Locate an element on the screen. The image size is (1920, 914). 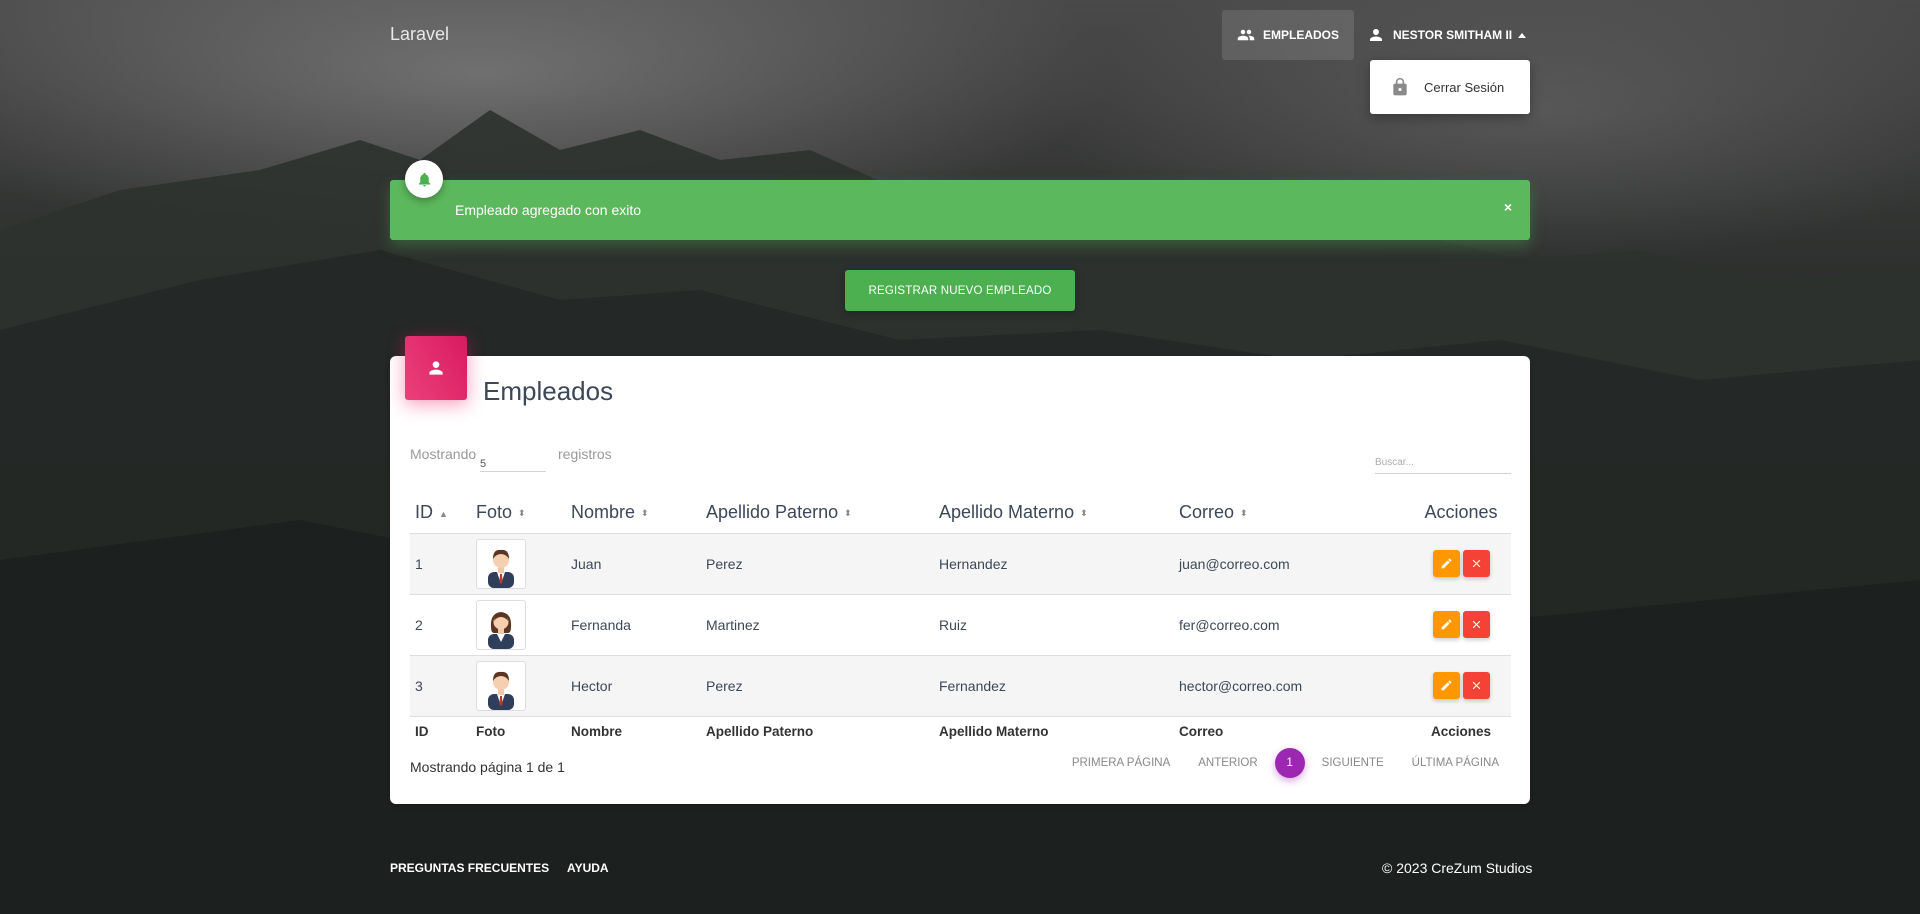
card-title: Empleados is located at coordinates (548, 391).